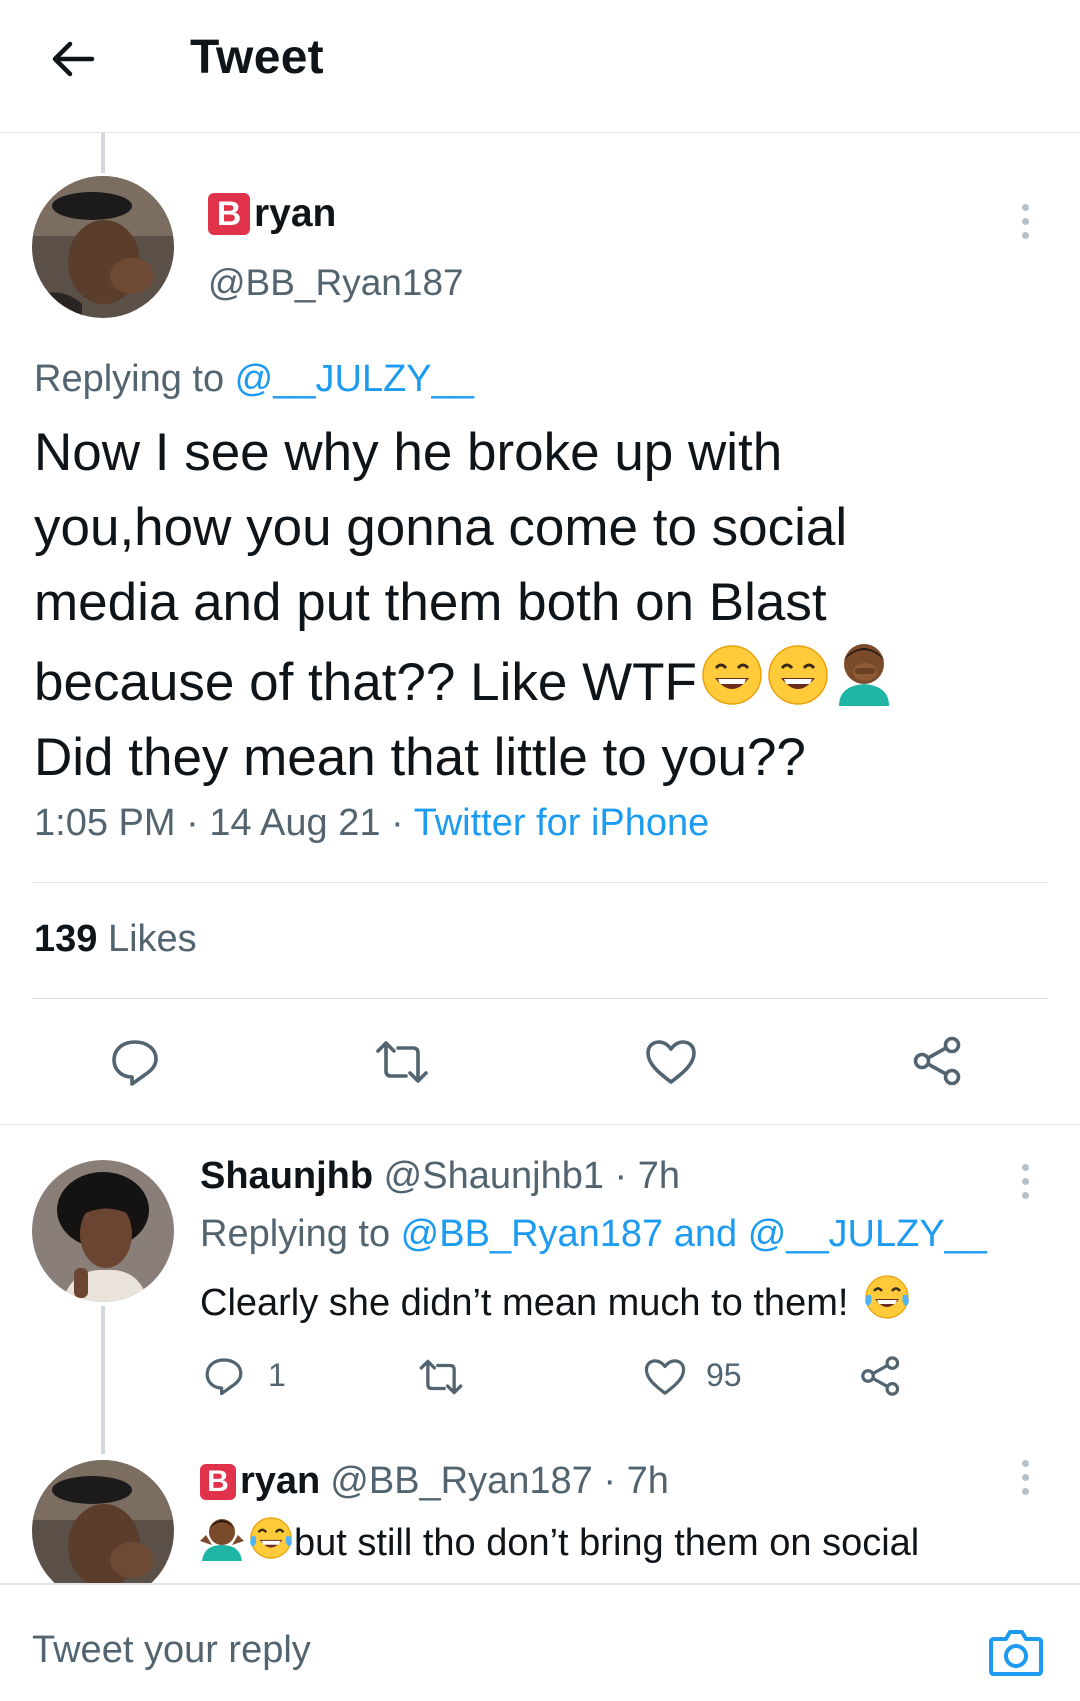 The height and width of the screenshot is (1701, 1080). I want to click on tweet-time: 1:05 PM, so click(105, 823).